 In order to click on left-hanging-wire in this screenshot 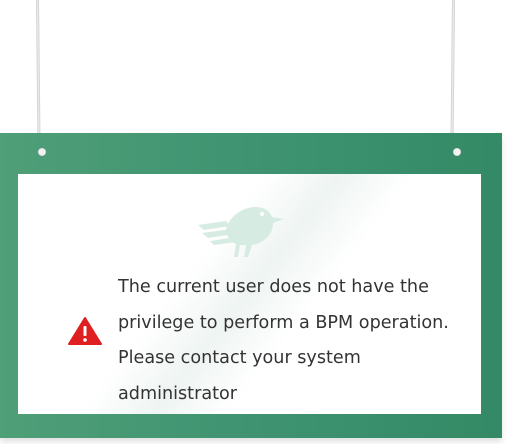, I will do `click(38, 74)`.